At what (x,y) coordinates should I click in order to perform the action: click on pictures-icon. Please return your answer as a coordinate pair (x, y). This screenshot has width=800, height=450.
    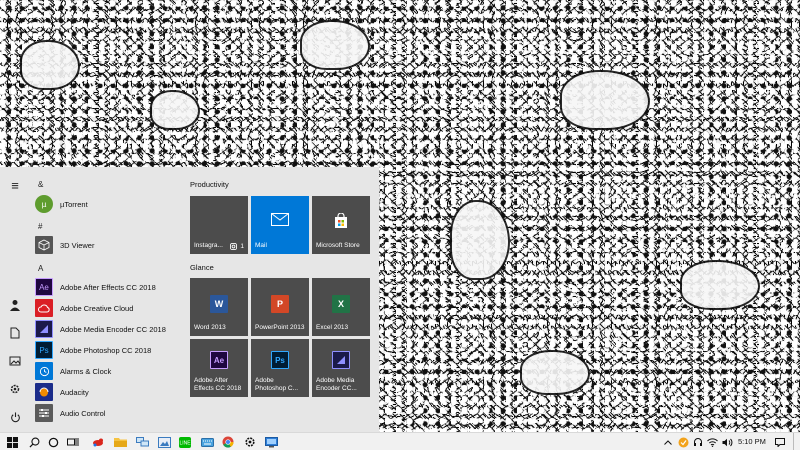
    Looking at the image, I should click on (15, 361).